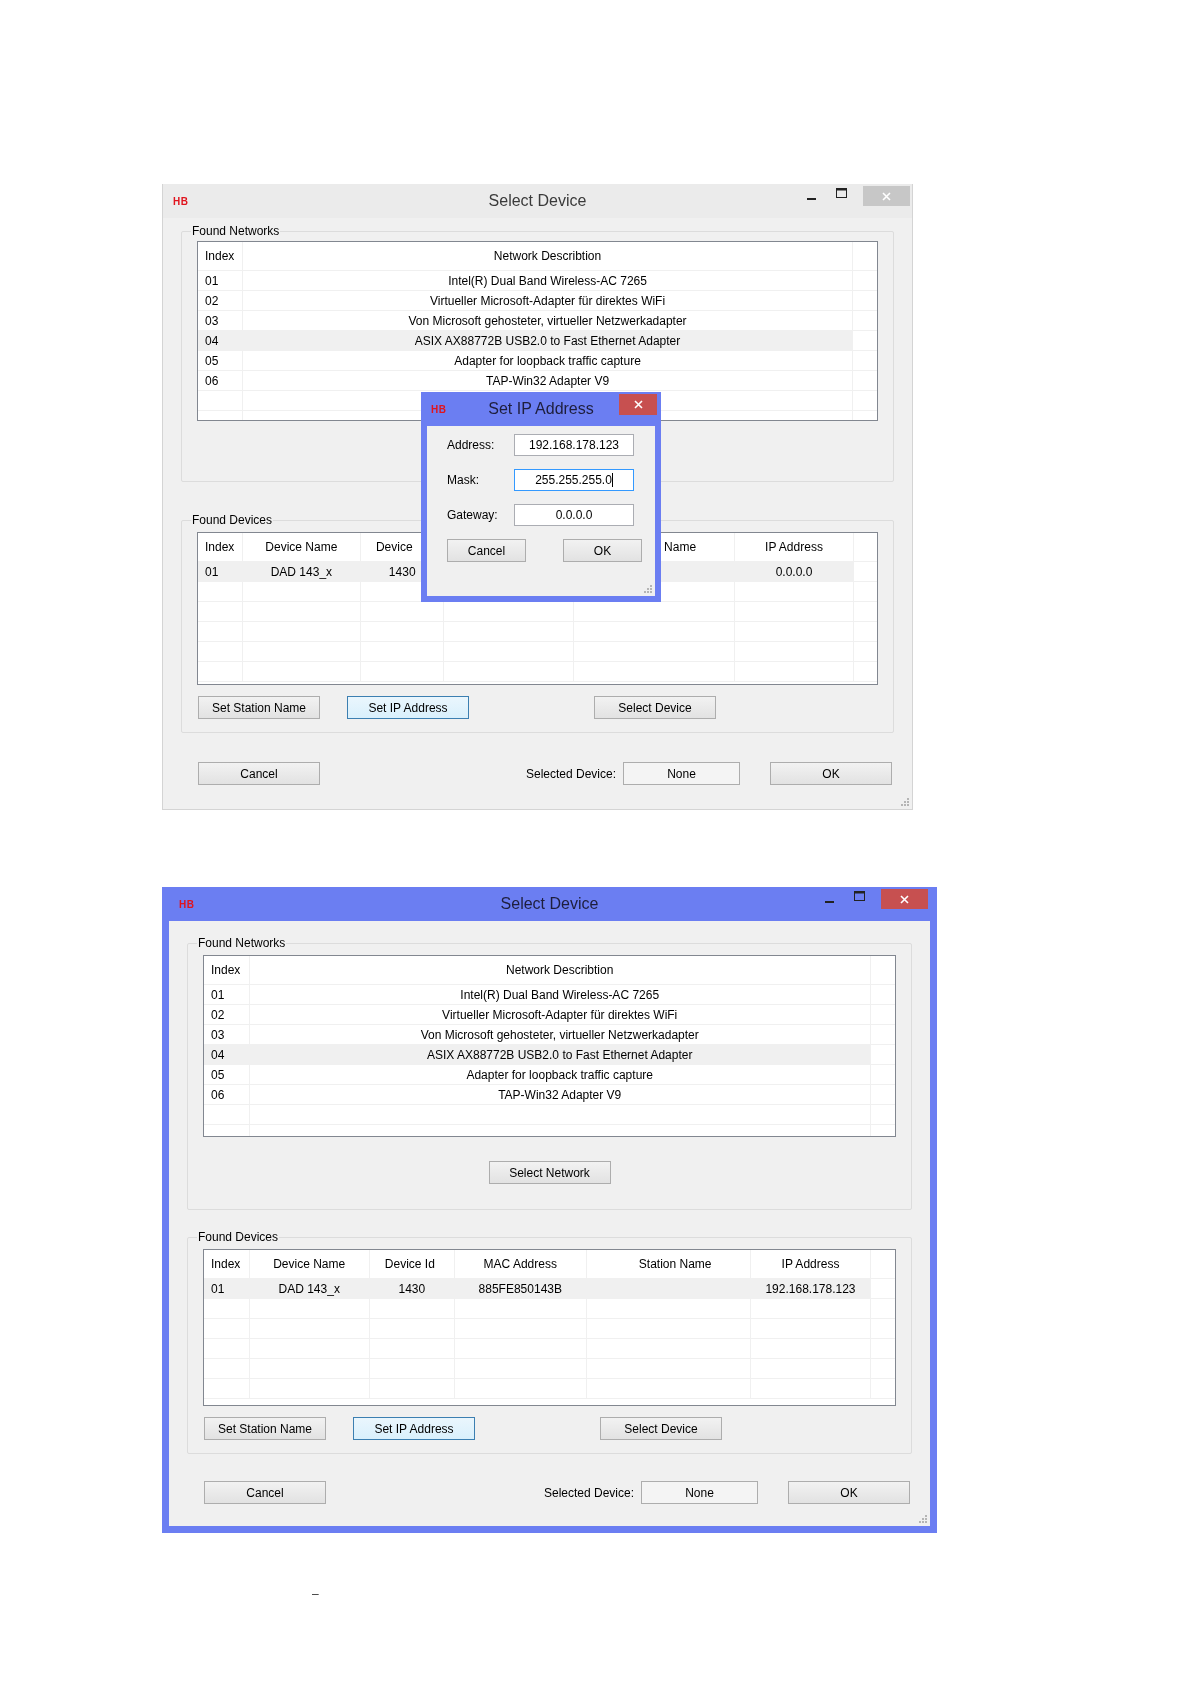 Image resolution: width=1191 pixels, height=1684 pixels. I want to click on table-cell: 885FE850143B, so click(520, 1288).